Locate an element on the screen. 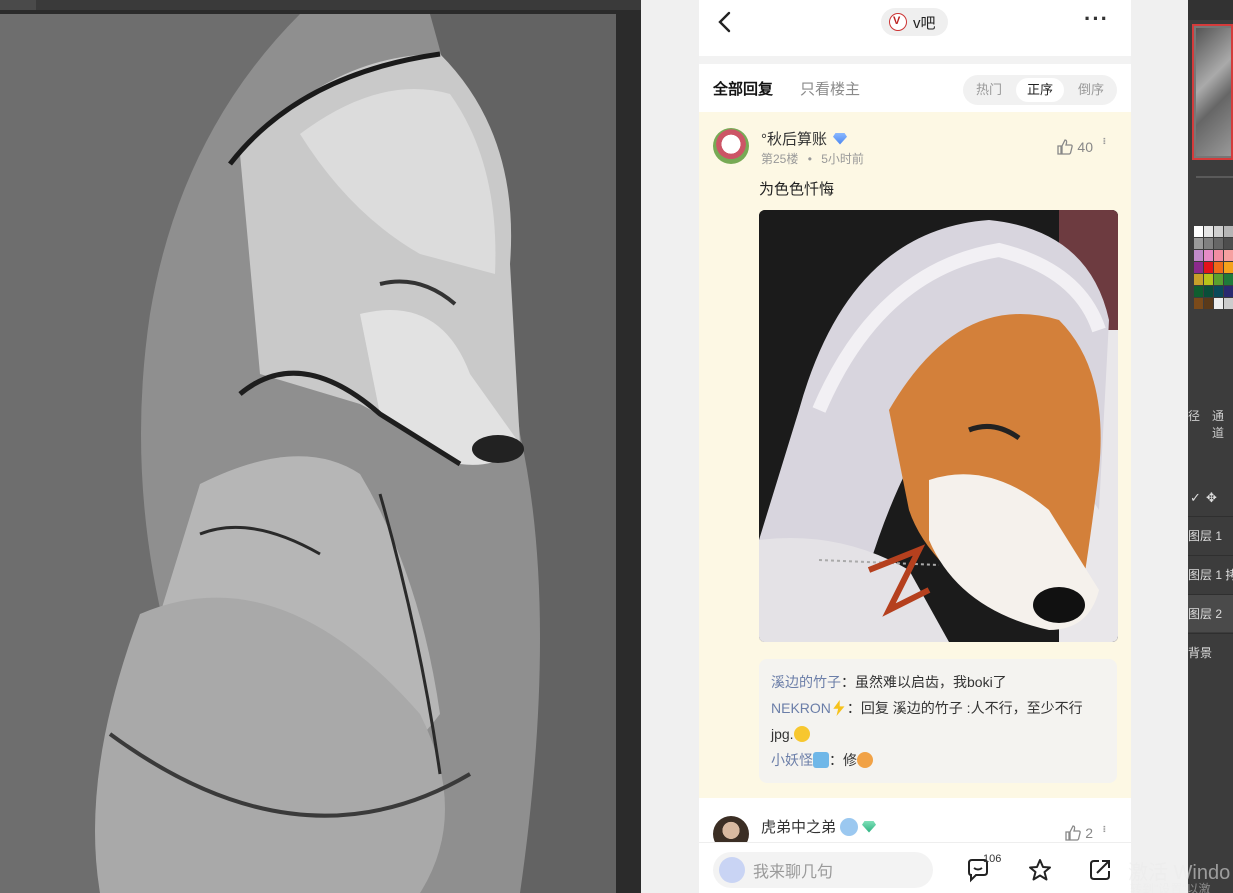  forum-name: v吧 is located at coordinates (924, 23).